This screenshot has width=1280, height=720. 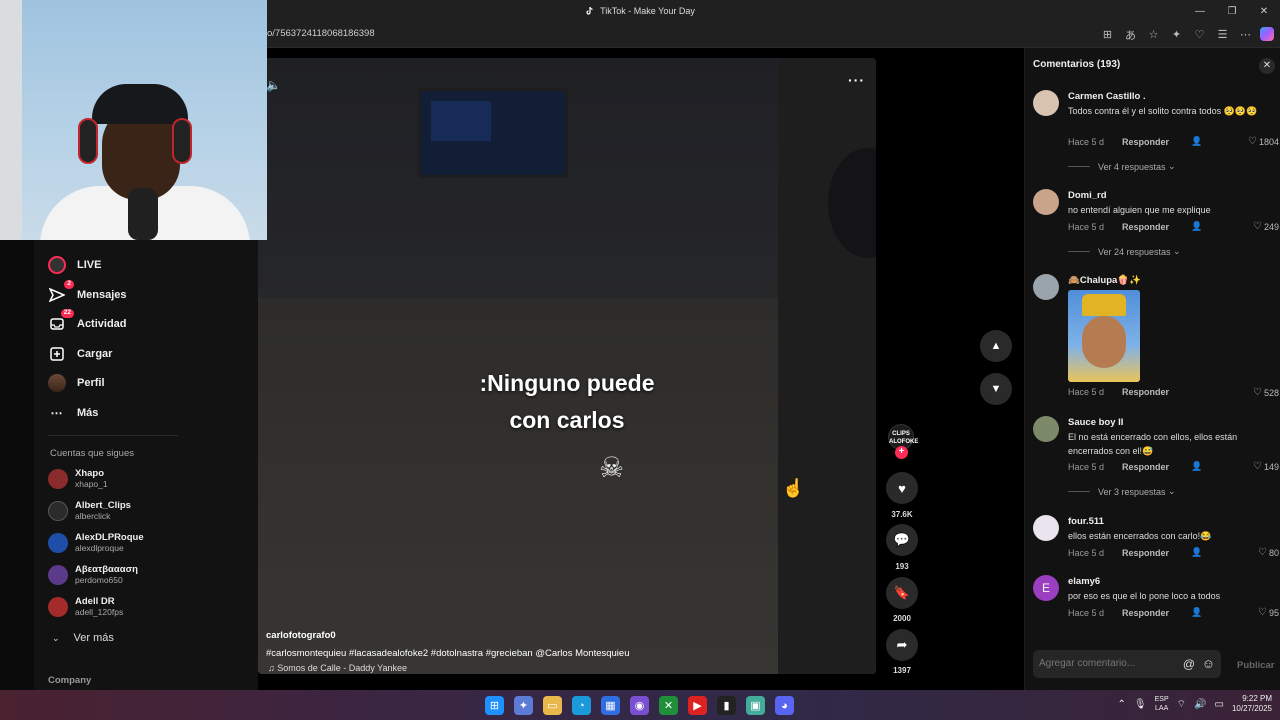 I want to click on comment-like-button: ♡ 249, so click(x=1266, y=226).